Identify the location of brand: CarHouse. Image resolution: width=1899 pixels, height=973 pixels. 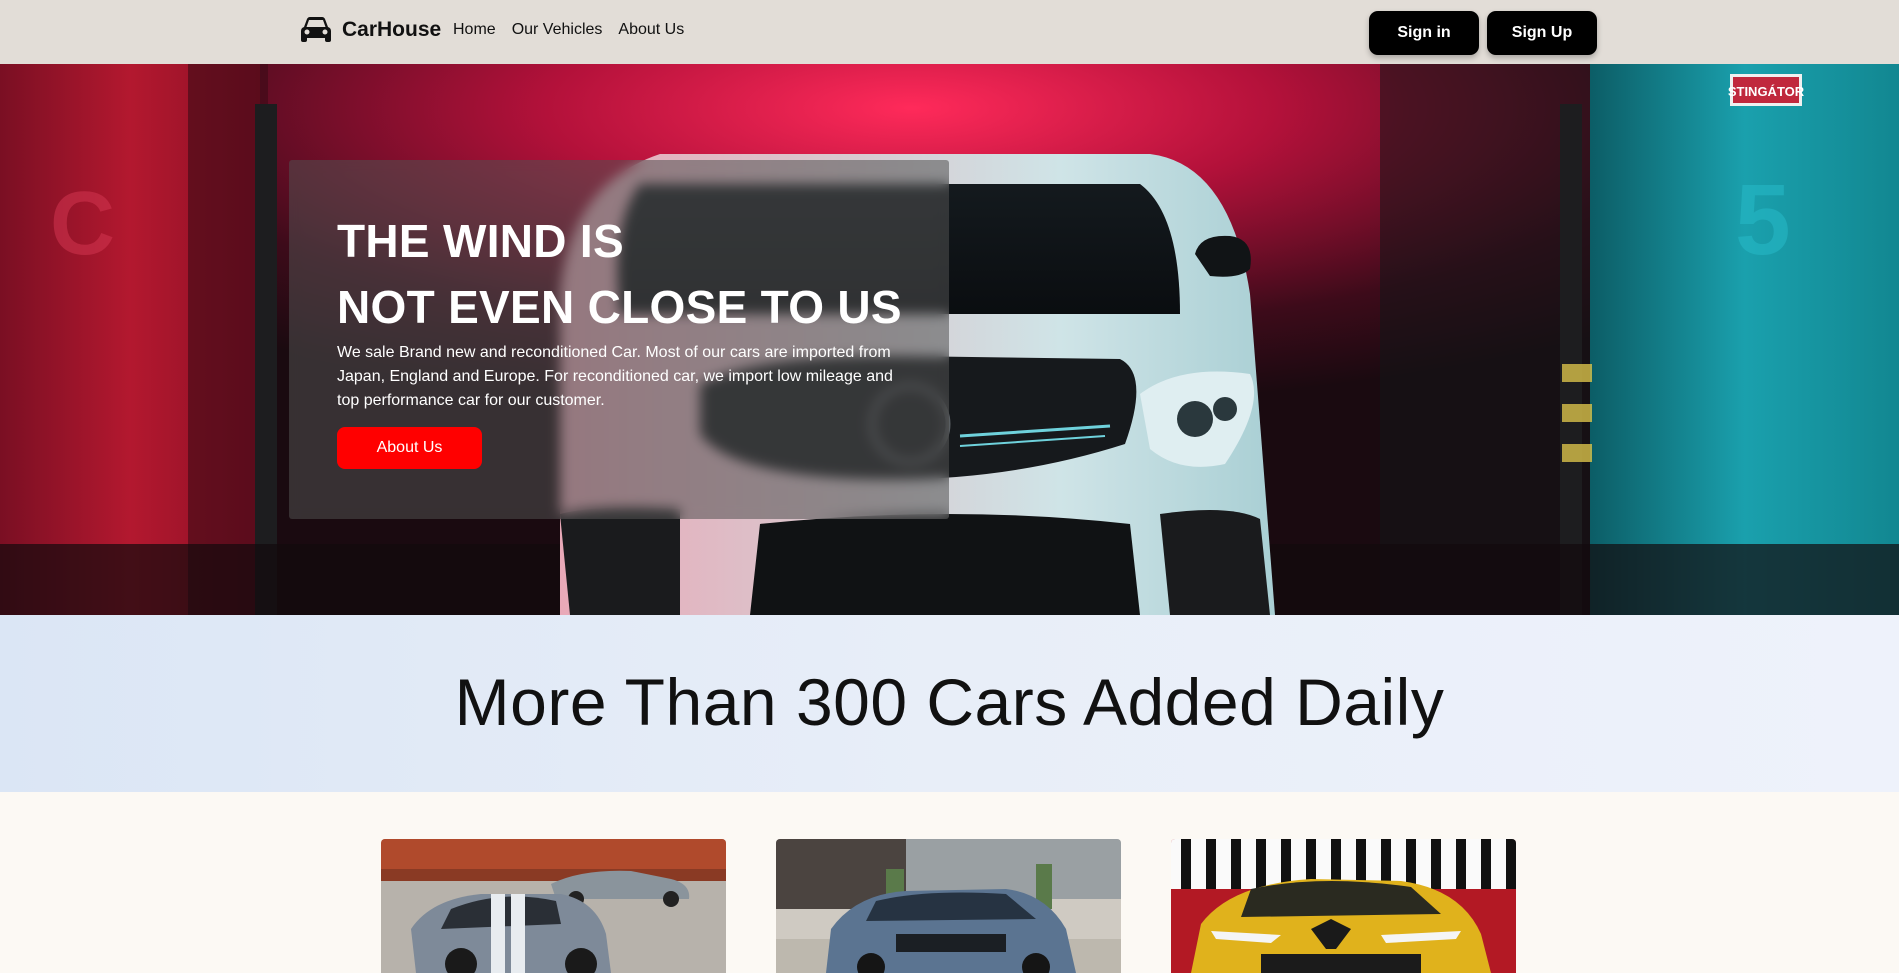
(370, 30).